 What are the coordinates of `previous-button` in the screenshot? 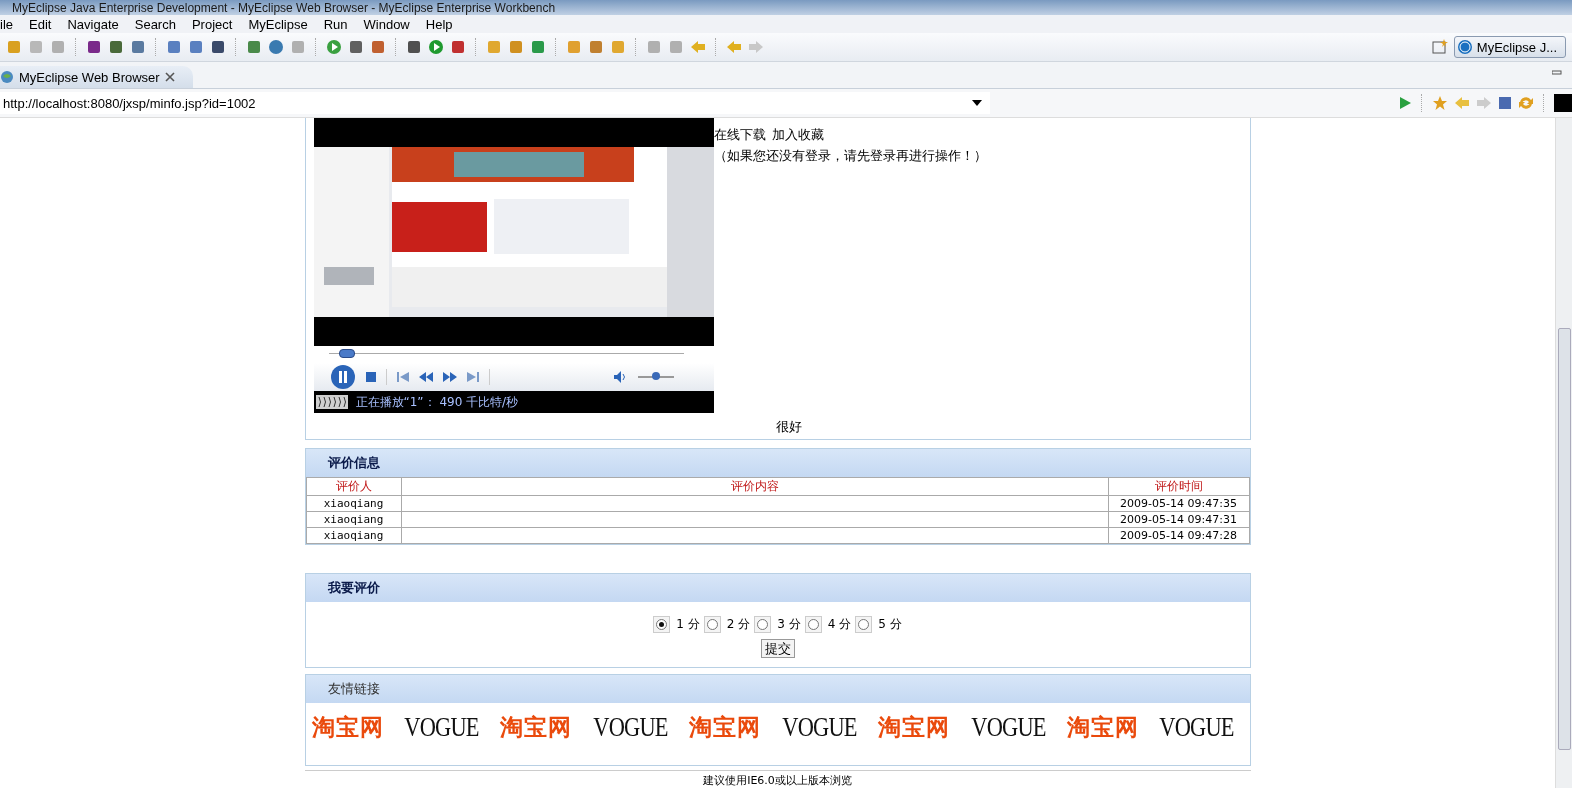 It's located at (402, 377).